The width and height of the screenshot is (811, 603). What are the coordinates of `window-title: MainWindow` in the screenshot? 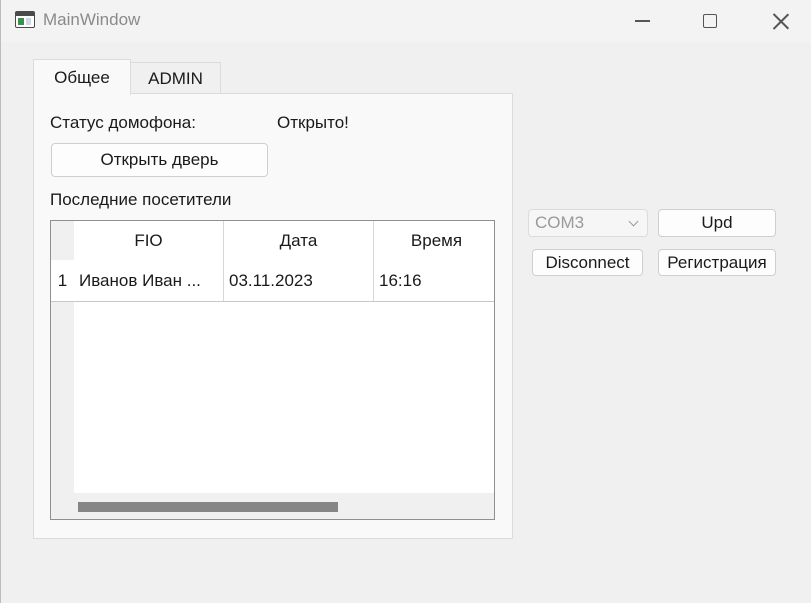 It's located at (92, 19).